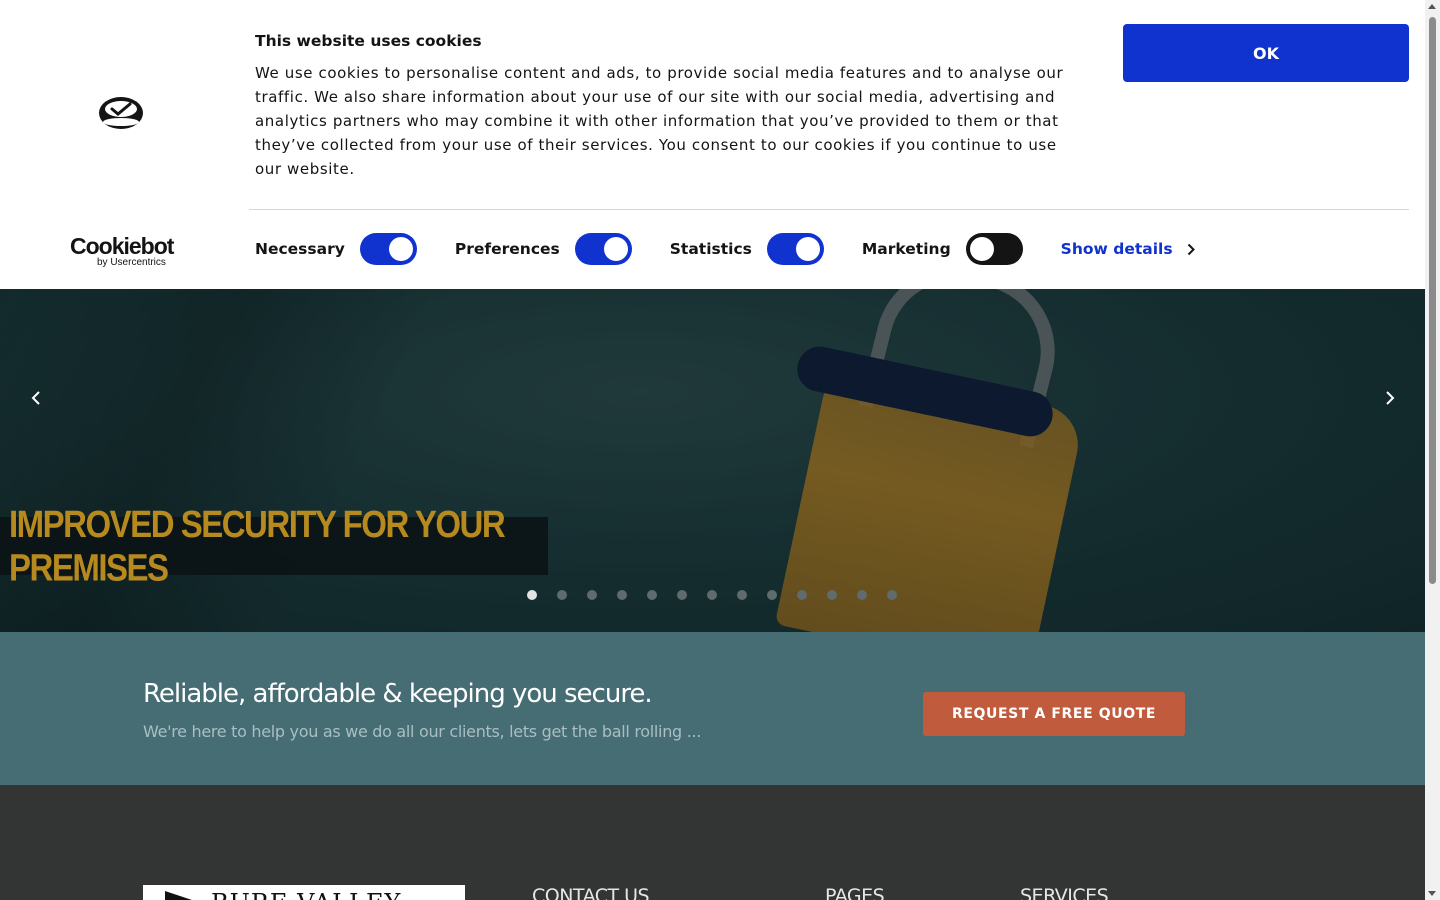 The height and width of the screenshot is (900, 1440). What do you see at coordinates (1064, 892) in the screenshot?
I see `footer-heading-services: SERVICES` at bounding box center [1064, 892].